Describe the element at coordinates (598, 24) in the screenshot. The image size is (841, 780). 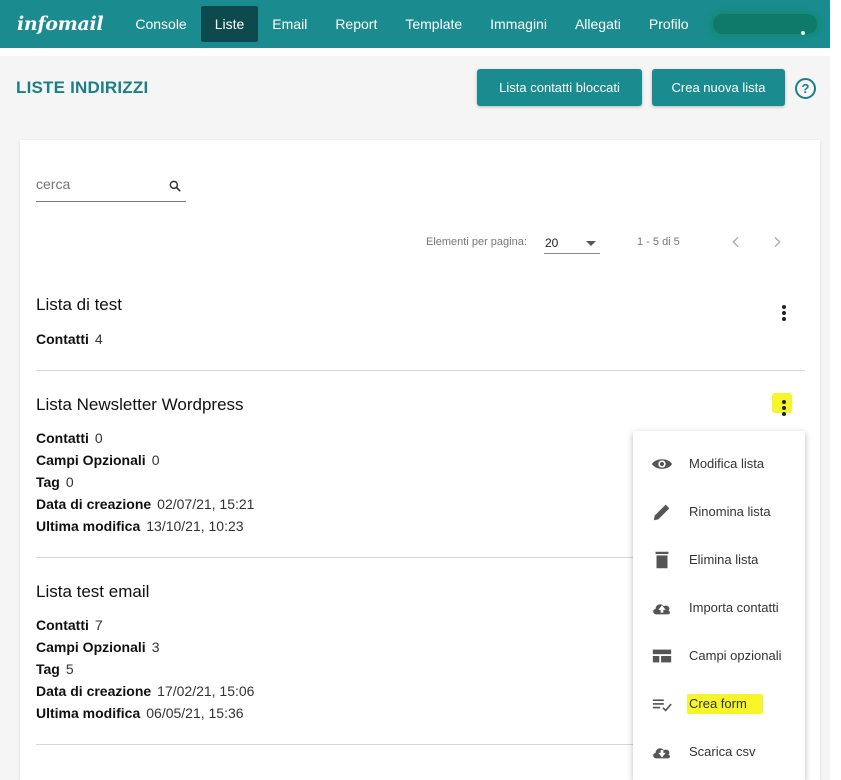
I see `nav-item-allegati: Allegati` at that location.